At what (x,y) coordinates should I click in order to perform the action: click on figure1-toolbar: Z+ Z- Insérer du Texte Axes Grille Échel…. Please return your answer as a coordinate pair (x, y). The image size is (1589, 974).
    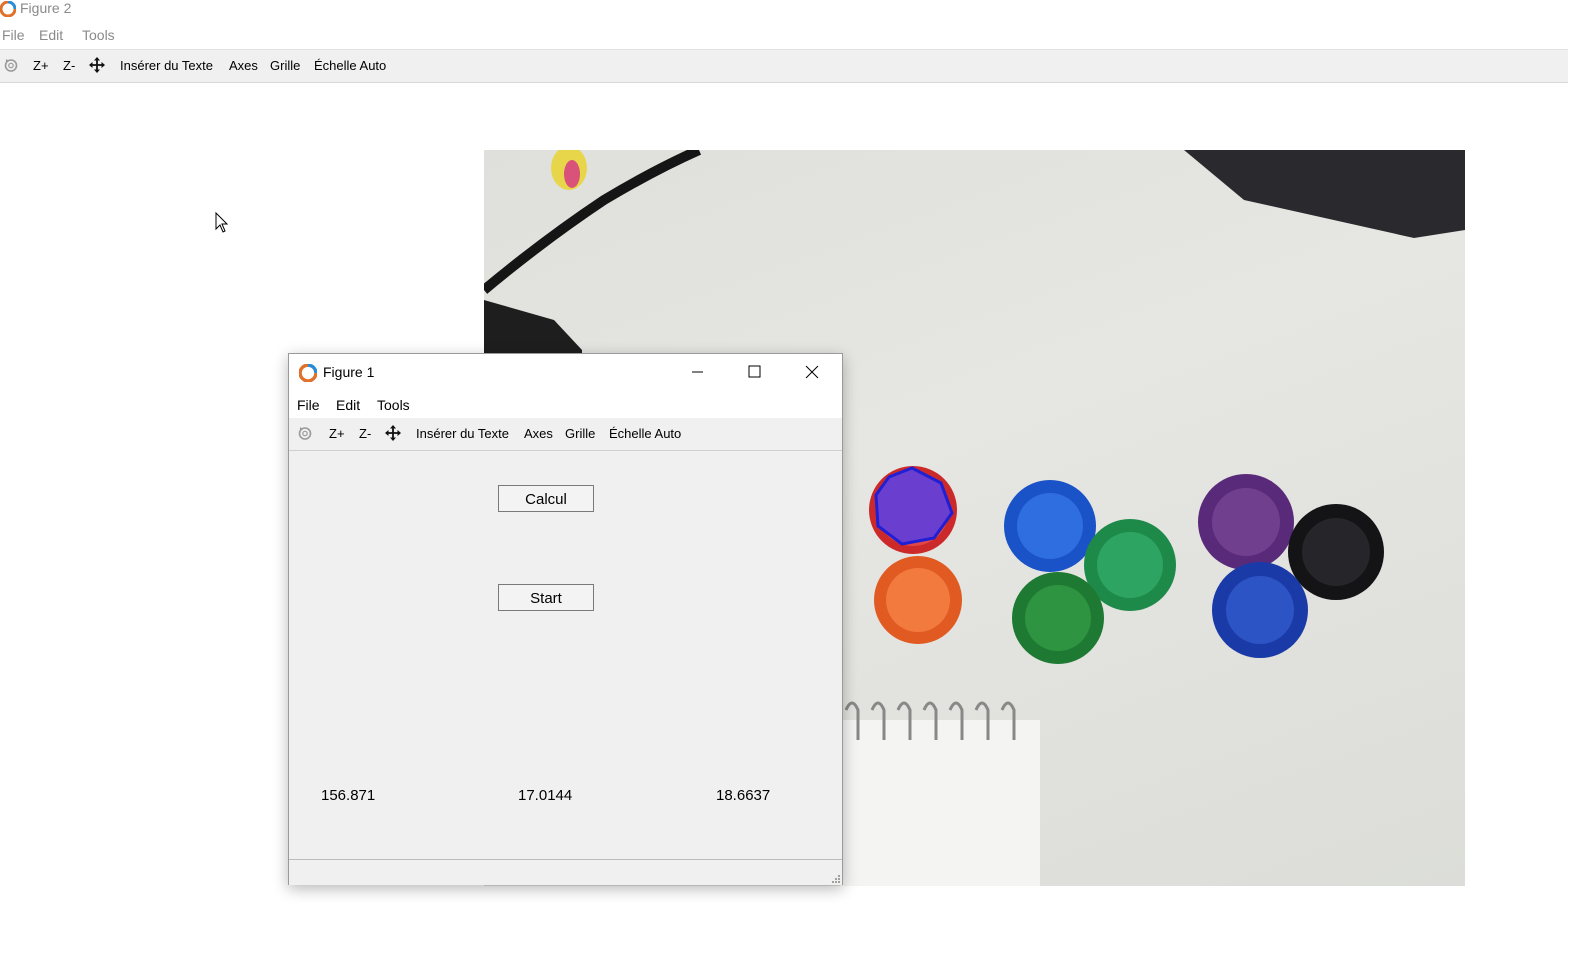
    Looking at the image, I should click on (565, 434).